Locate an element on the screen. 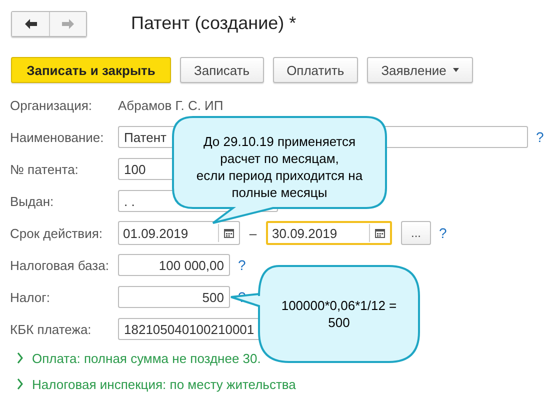 The image size is (547, 413). field-label: № патента: is located at coordinates (45, 169).